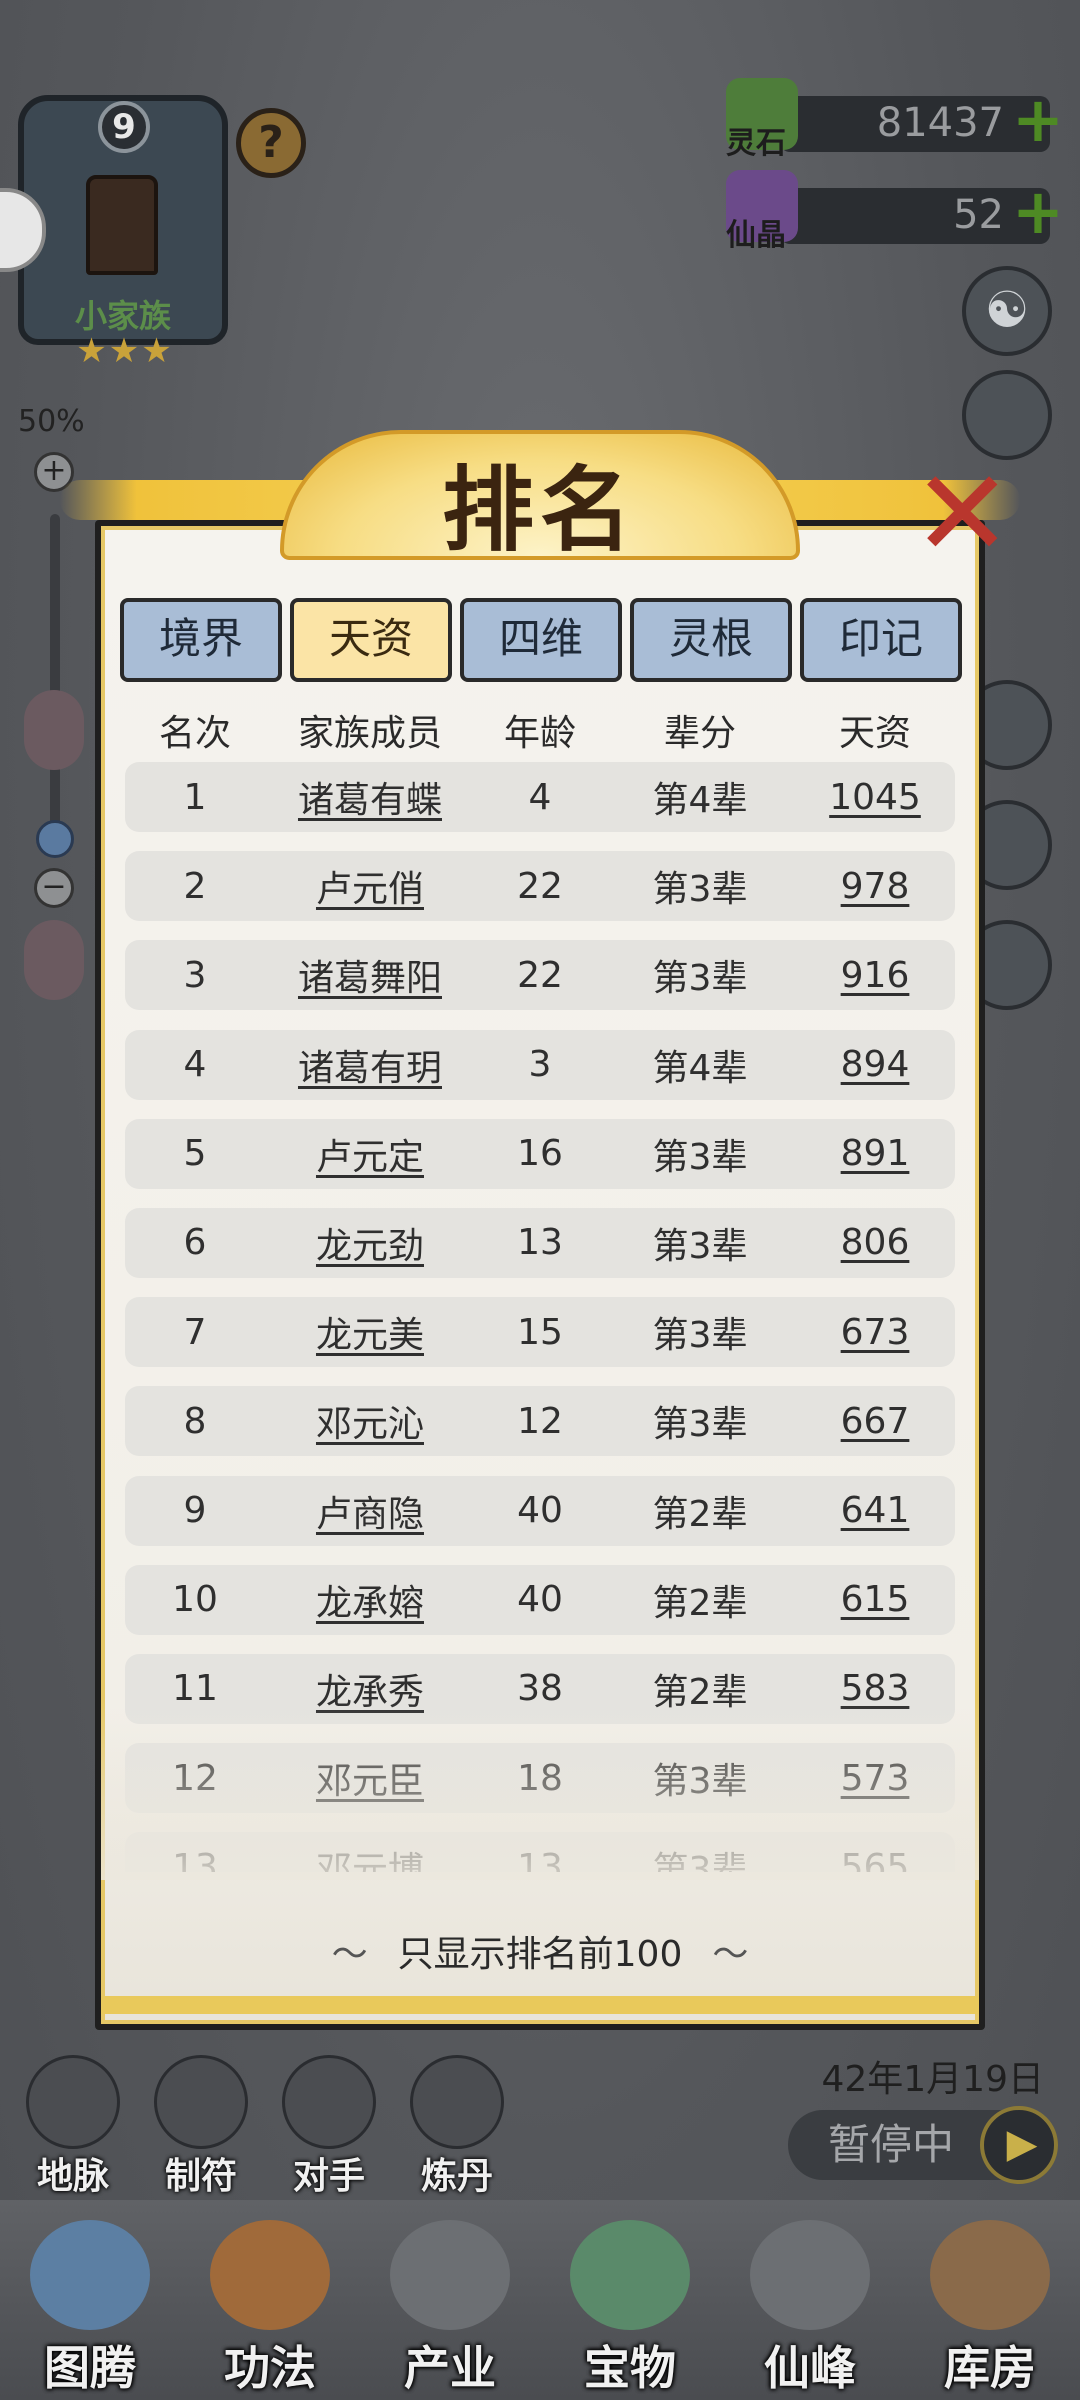 This screenshot has height=2400, width=1080. I want to click on treasure-icon, so click(630, 2275).